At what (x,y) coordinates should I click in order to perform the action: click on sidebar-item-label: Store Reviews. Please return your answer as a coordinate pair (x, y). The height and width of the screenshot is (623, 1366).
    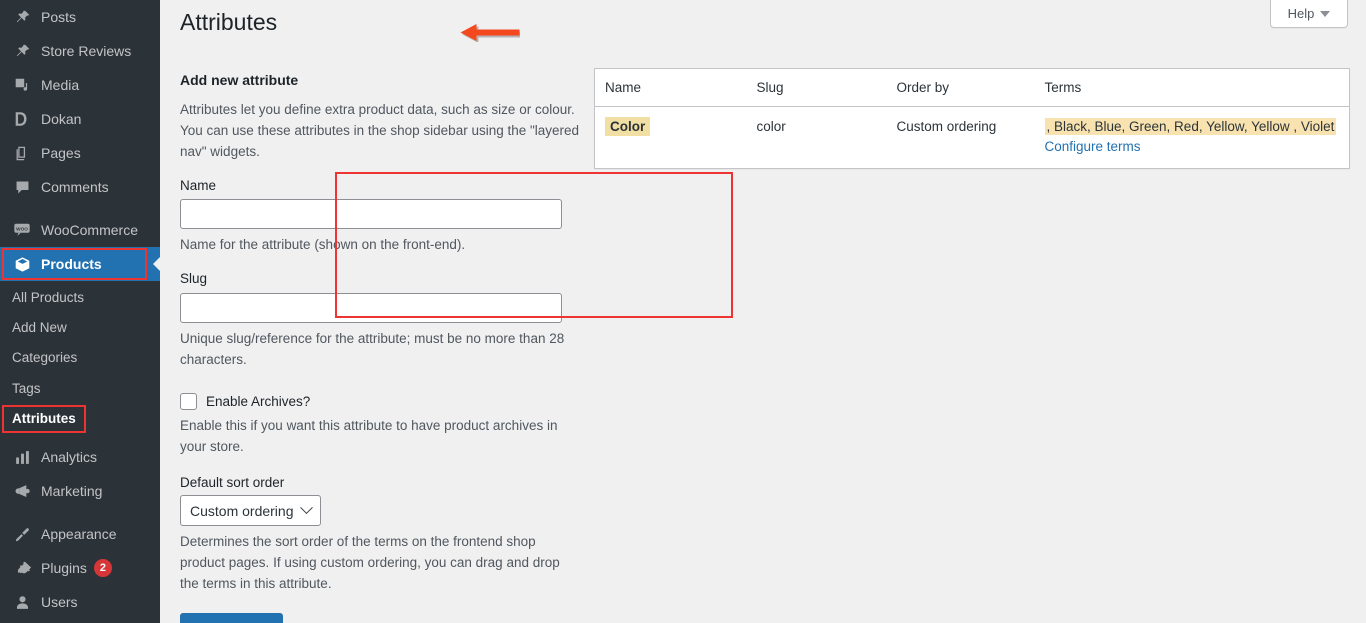
    Looking at the image, I should click on (86, 51).